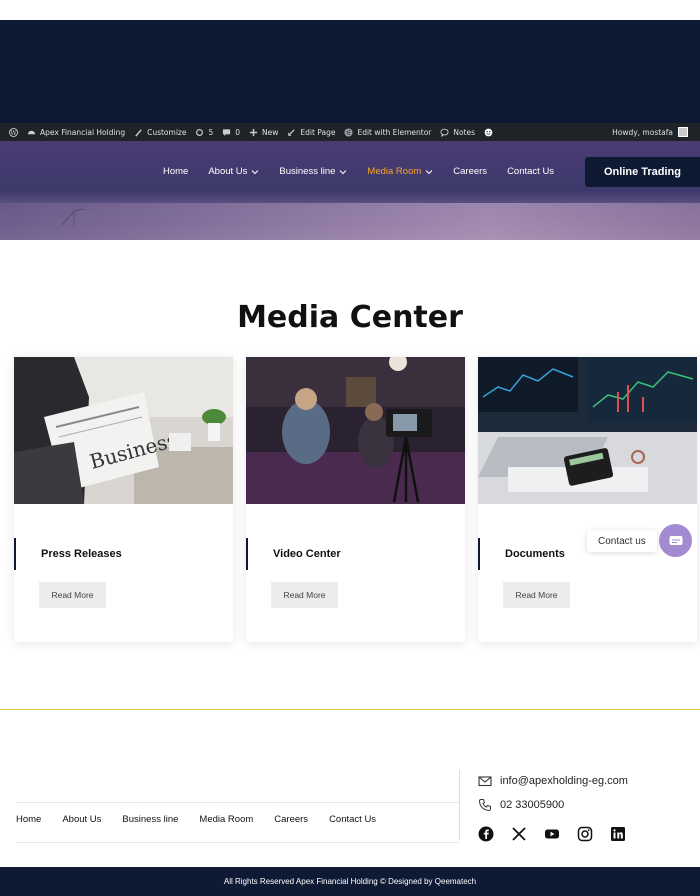 This screenshot has width=700, height=896. Describe the element at coordinates (394, 171) in the screenshot. I see `nav-label: Media Room` at that location.